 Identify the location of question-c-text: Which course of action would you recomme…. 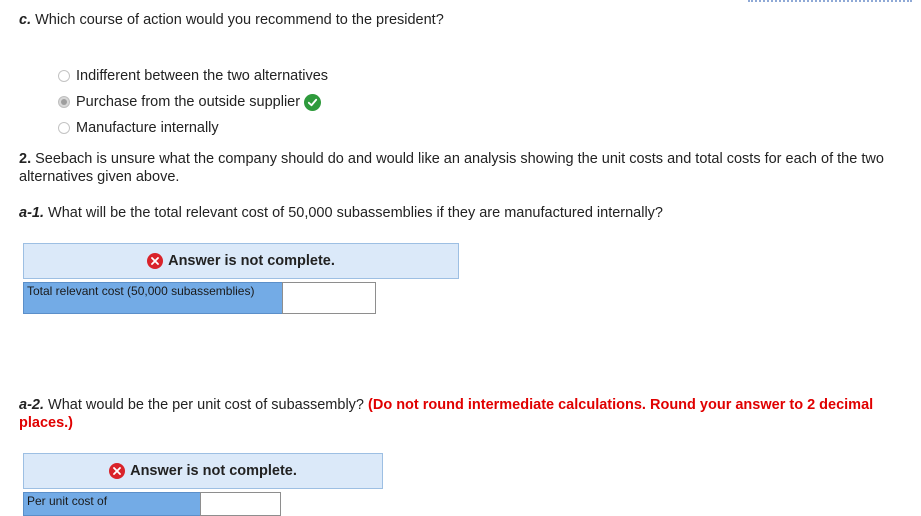
(239, 20).